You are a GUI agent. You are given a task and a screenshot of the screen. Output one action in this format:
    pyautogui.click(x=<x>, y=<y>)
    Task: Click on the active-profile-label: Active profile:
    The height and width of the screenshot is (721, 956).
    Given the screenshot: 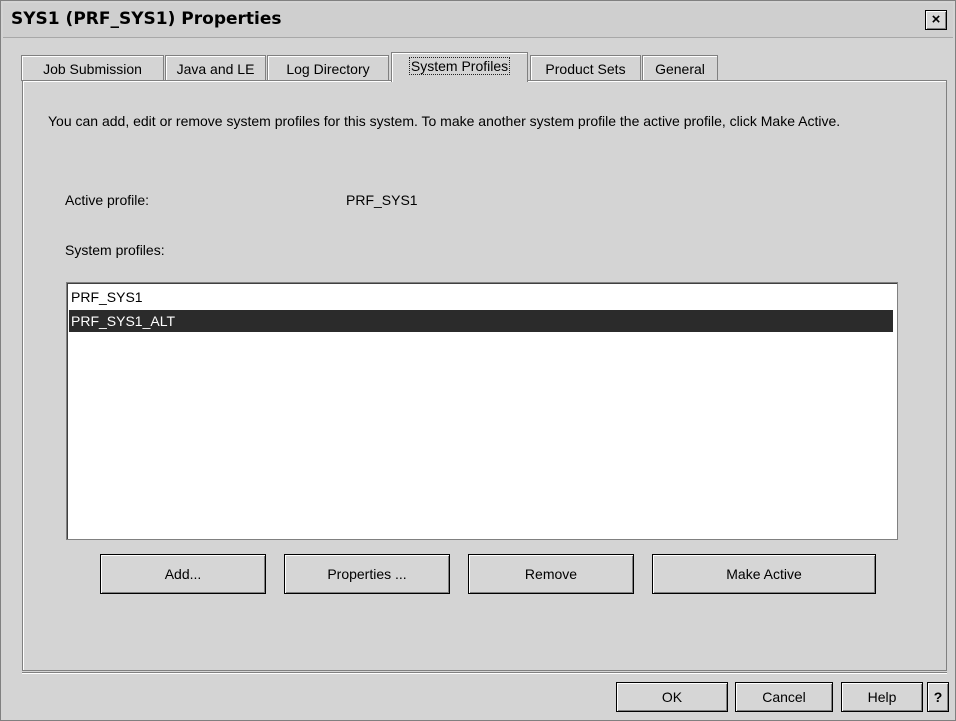 What is the action you would take?
    pyautogui.click(x=107, y=200)
    